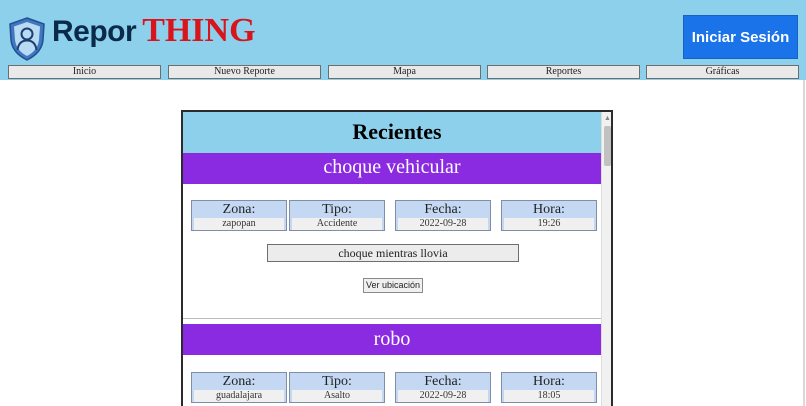  What do you see at coordinates (392, 168) in the screenshot?
I see `report-title: choque vehicular` at bounding box center [392, 168].